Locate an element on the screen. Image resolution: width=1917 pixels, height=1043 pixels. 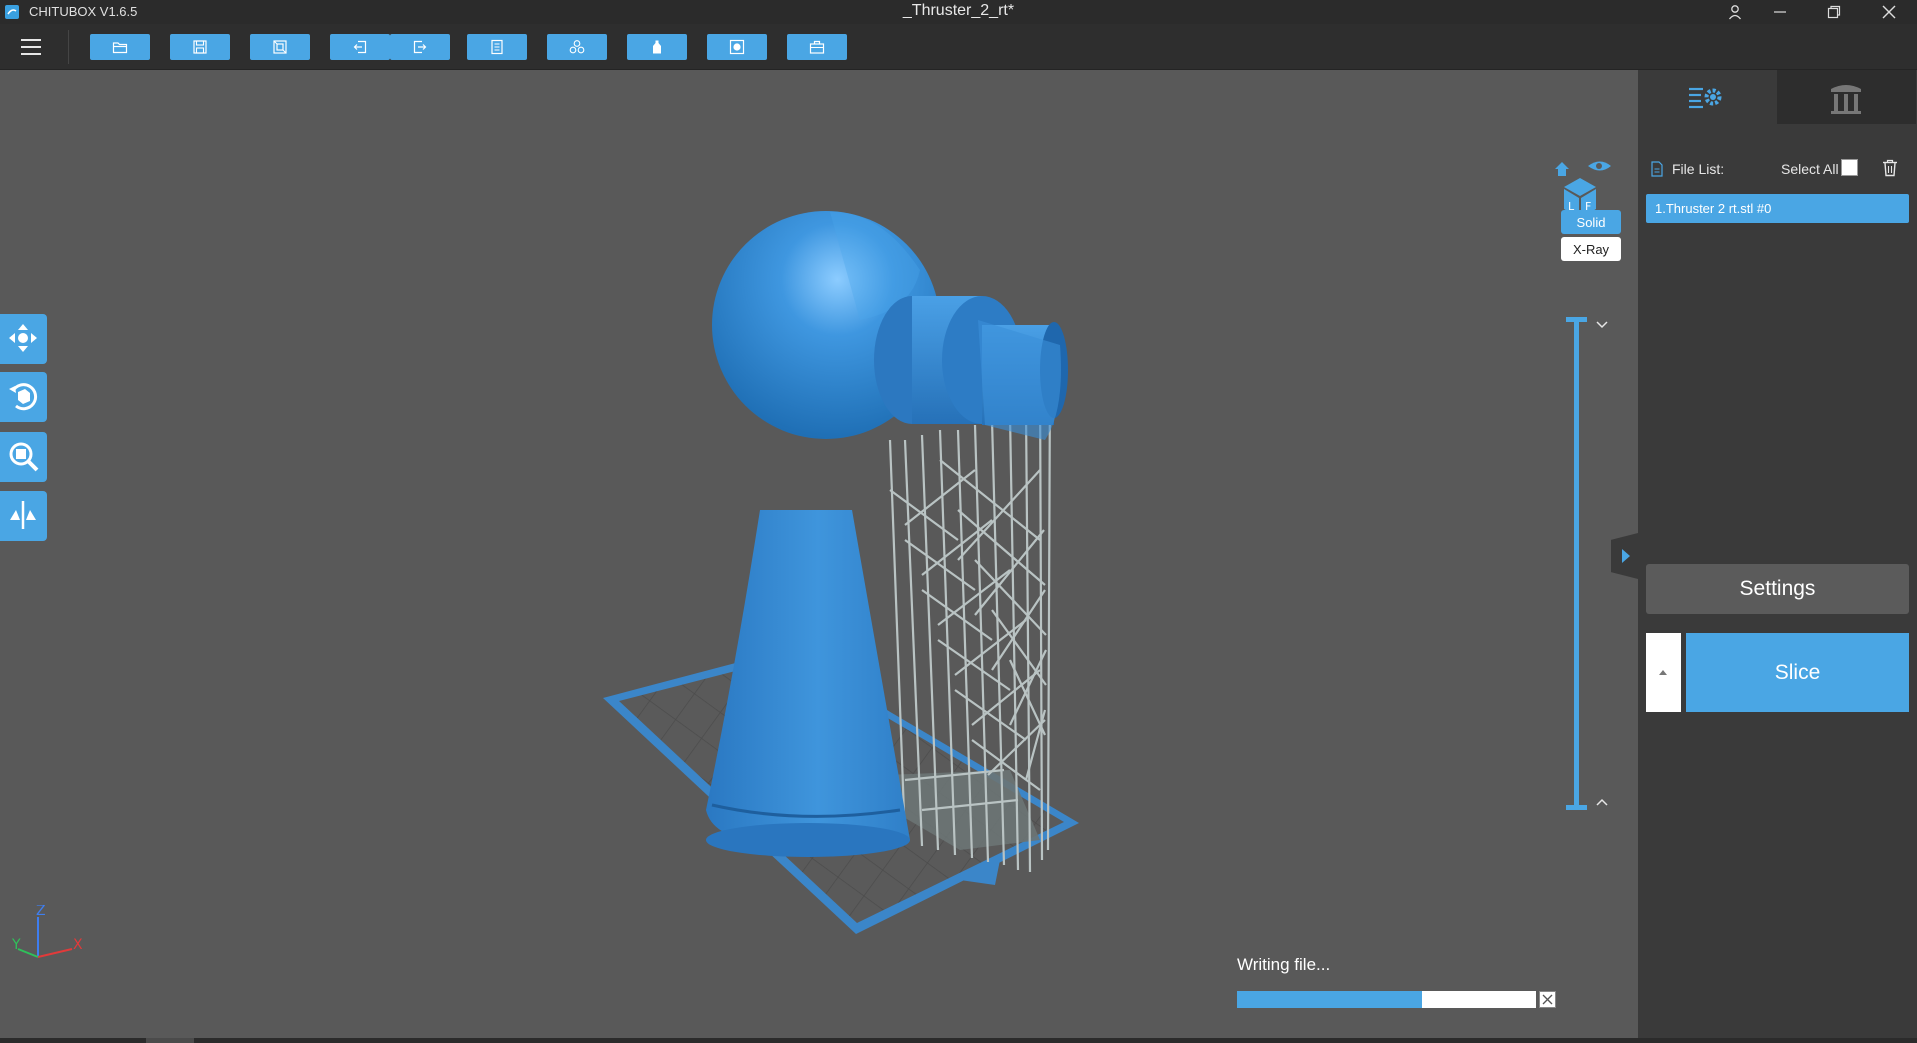
document-icon is located at coordinates (1657, 169).